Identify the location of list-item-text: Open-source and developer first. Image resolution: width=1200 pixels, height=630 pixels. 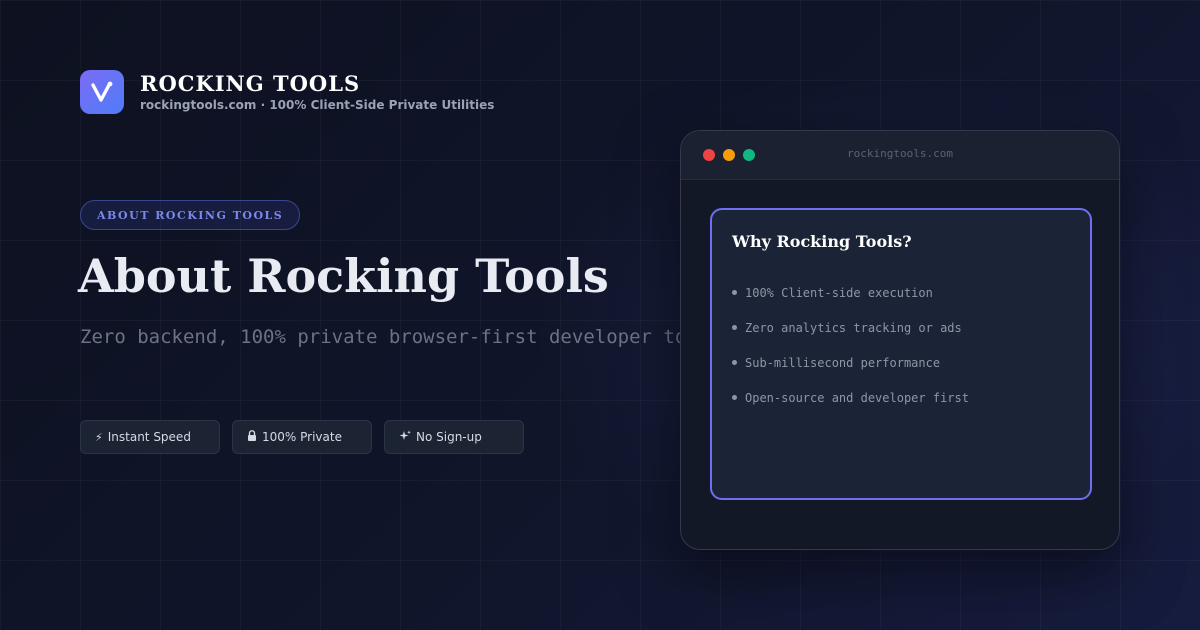
(857, 397).